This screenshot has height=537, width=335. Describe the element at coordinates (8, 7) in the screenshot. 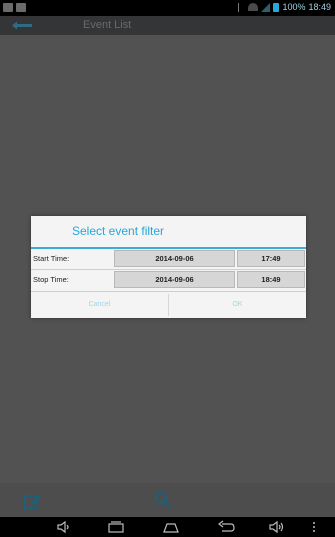

I see `screenshot-notification-icon` at that location.